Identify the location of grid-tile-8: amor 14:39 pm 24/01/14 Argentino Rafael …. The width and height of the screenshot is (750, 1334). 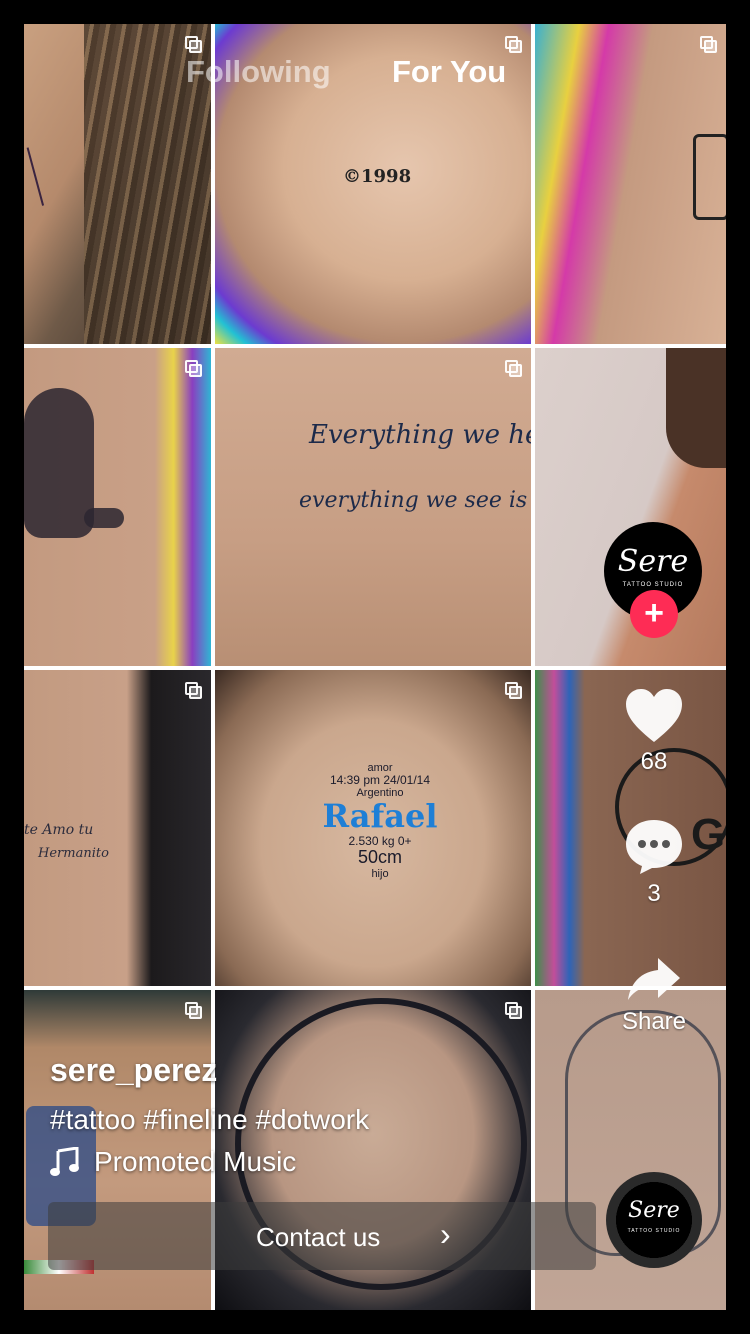
(373, 828).